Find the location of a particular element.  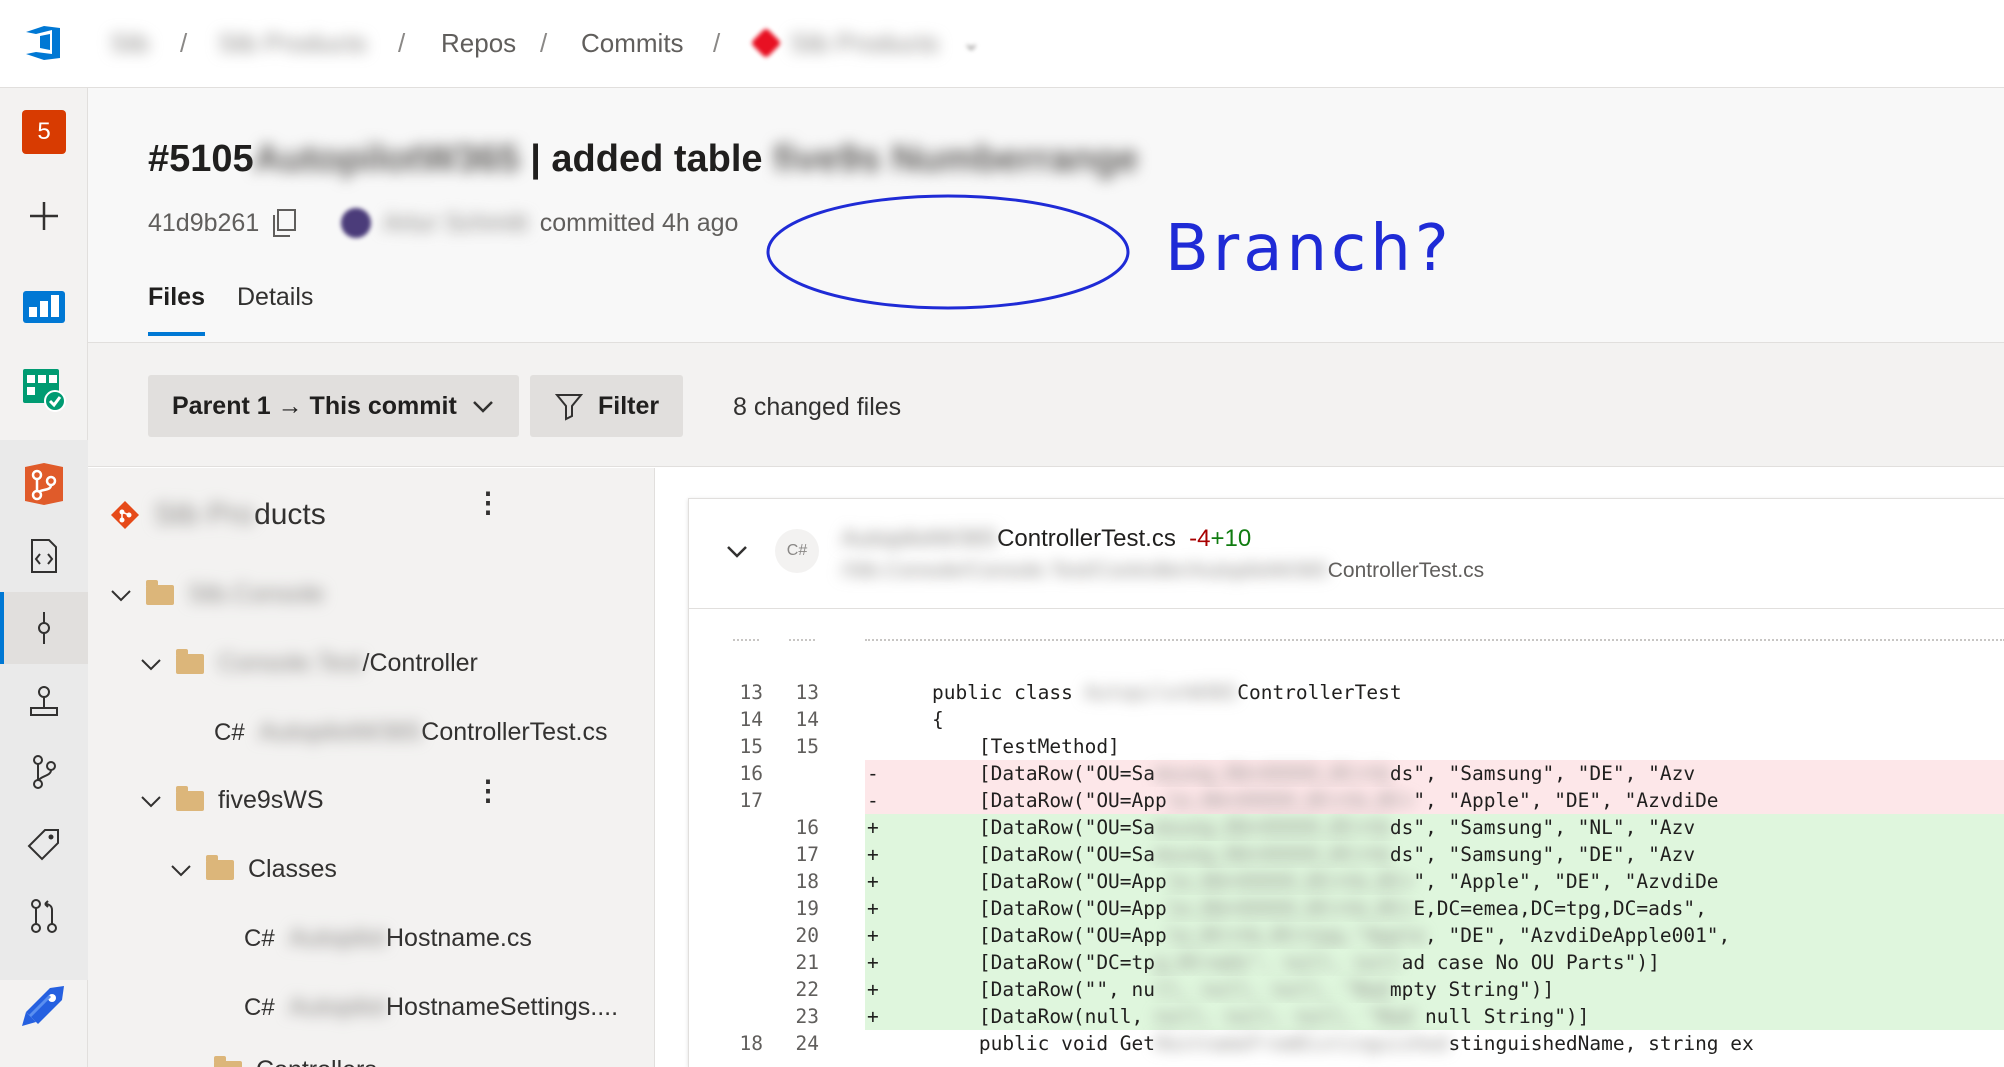

pipelines-icon is located at coordinates (43, 1006).